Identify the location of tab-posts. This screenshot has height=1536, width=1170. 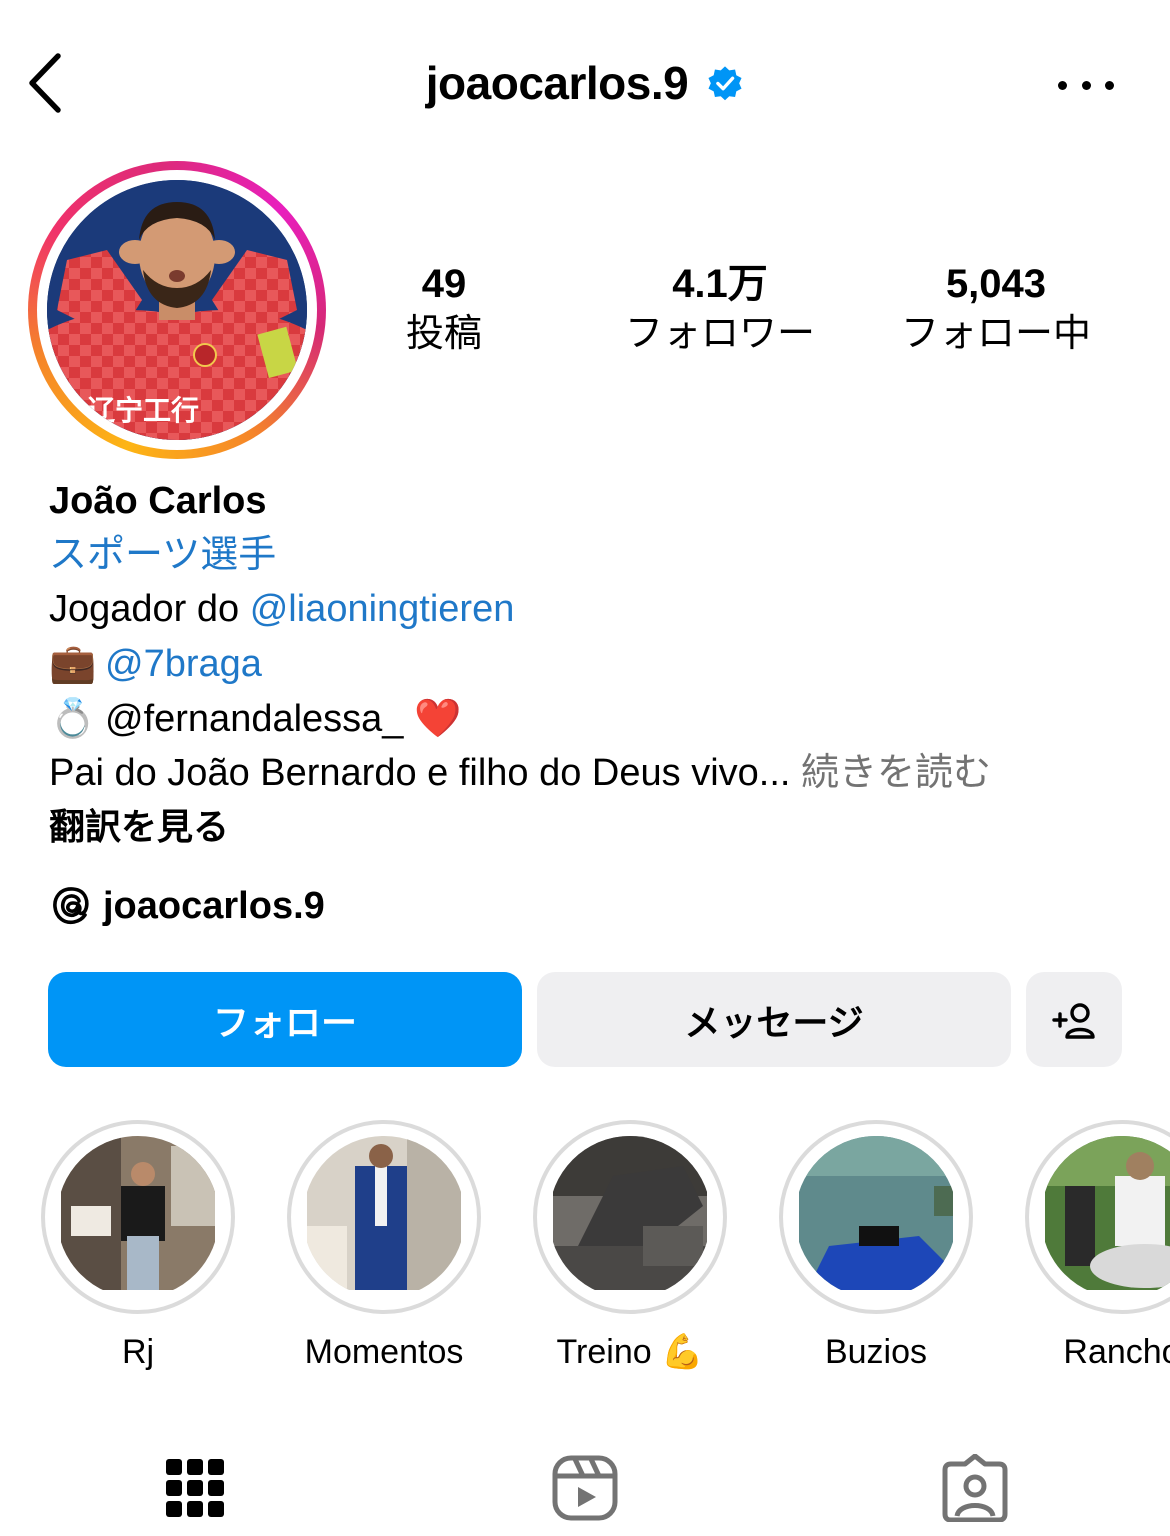
(195, 1488).